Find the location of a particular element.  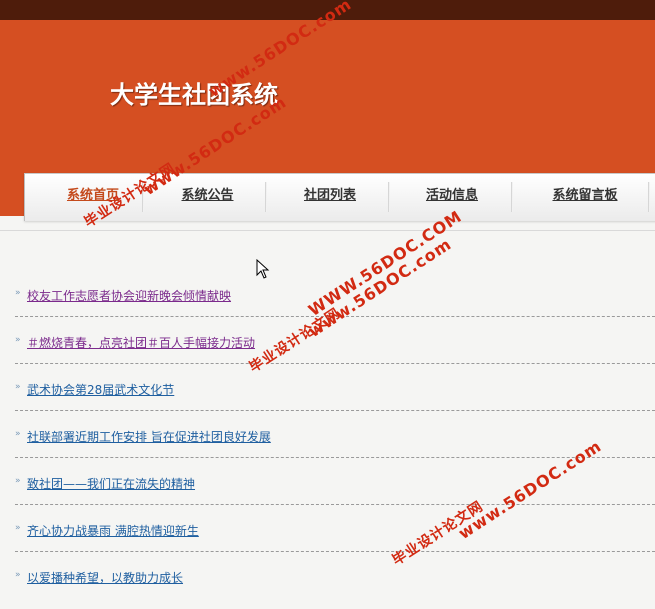

list-item: » ＃燃烧青春，点亮社团＃百人手幅接力活动 is located at coordinates (335, 344).